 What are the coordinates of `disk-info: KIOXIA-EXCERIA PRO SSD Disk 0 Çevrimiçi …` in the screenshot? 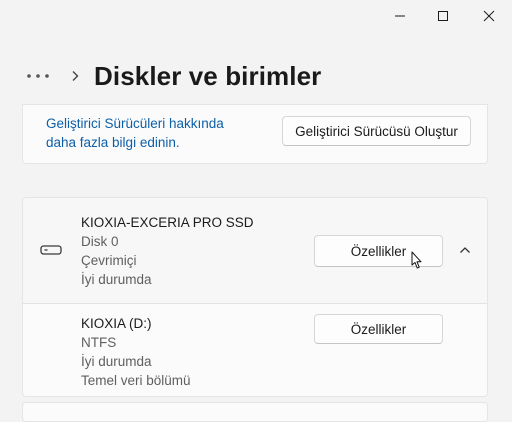 It's located at (167, 251).